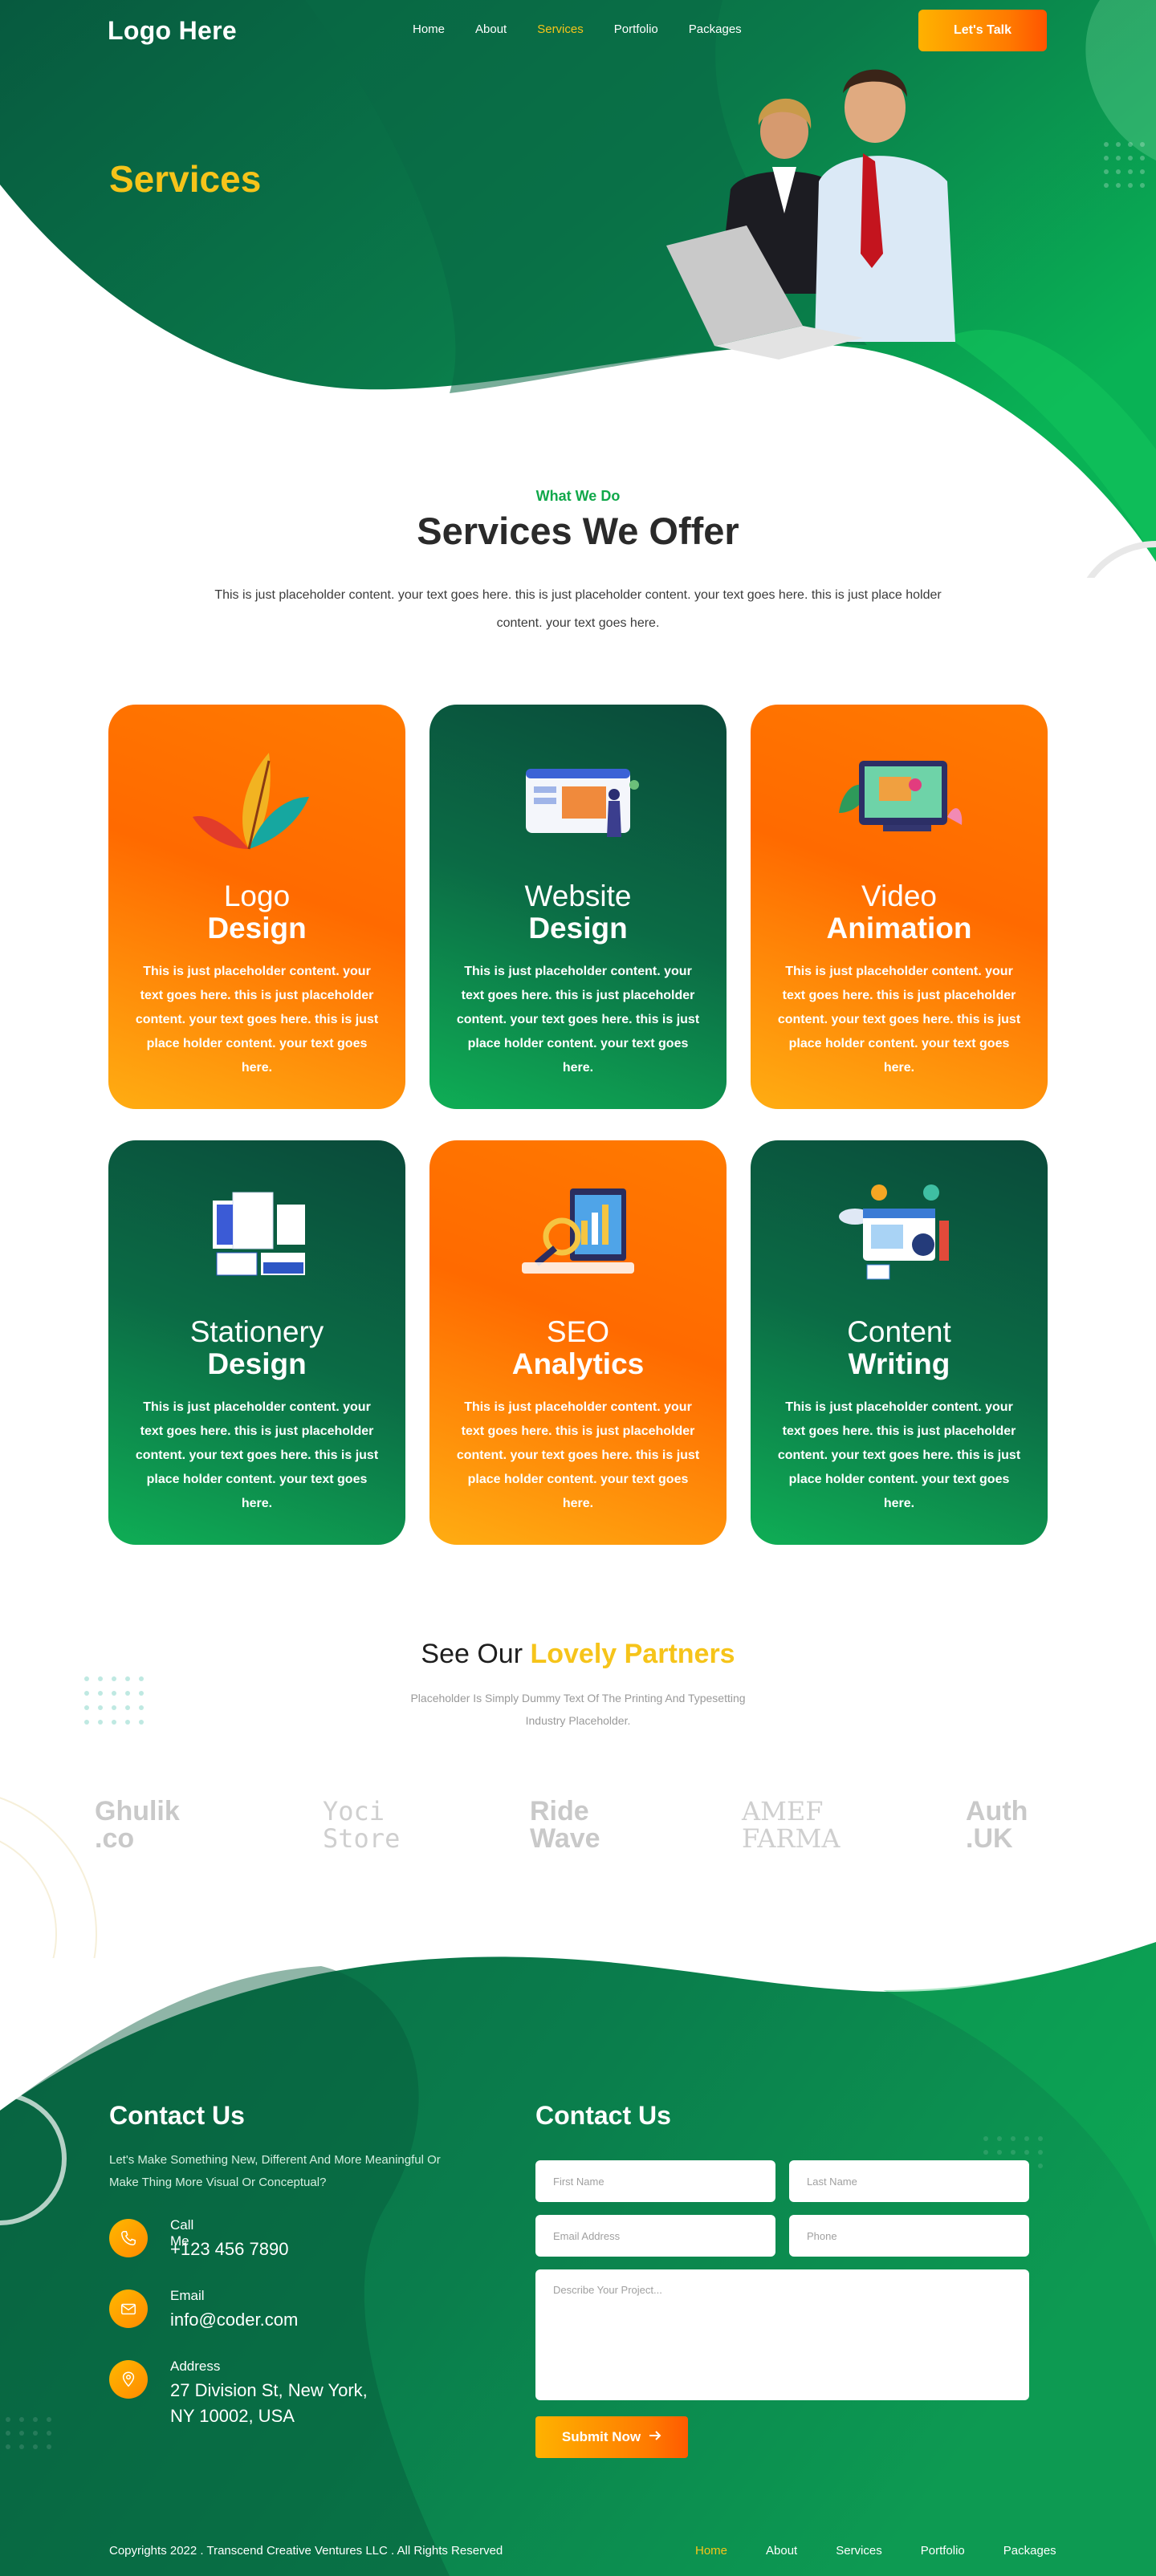 This screenshot has width=1156, height=2576. What do you see at coordinates (899, 929) in the screenshot?
I see `card-title-line2: Animation` at bounding box center [899, 929].